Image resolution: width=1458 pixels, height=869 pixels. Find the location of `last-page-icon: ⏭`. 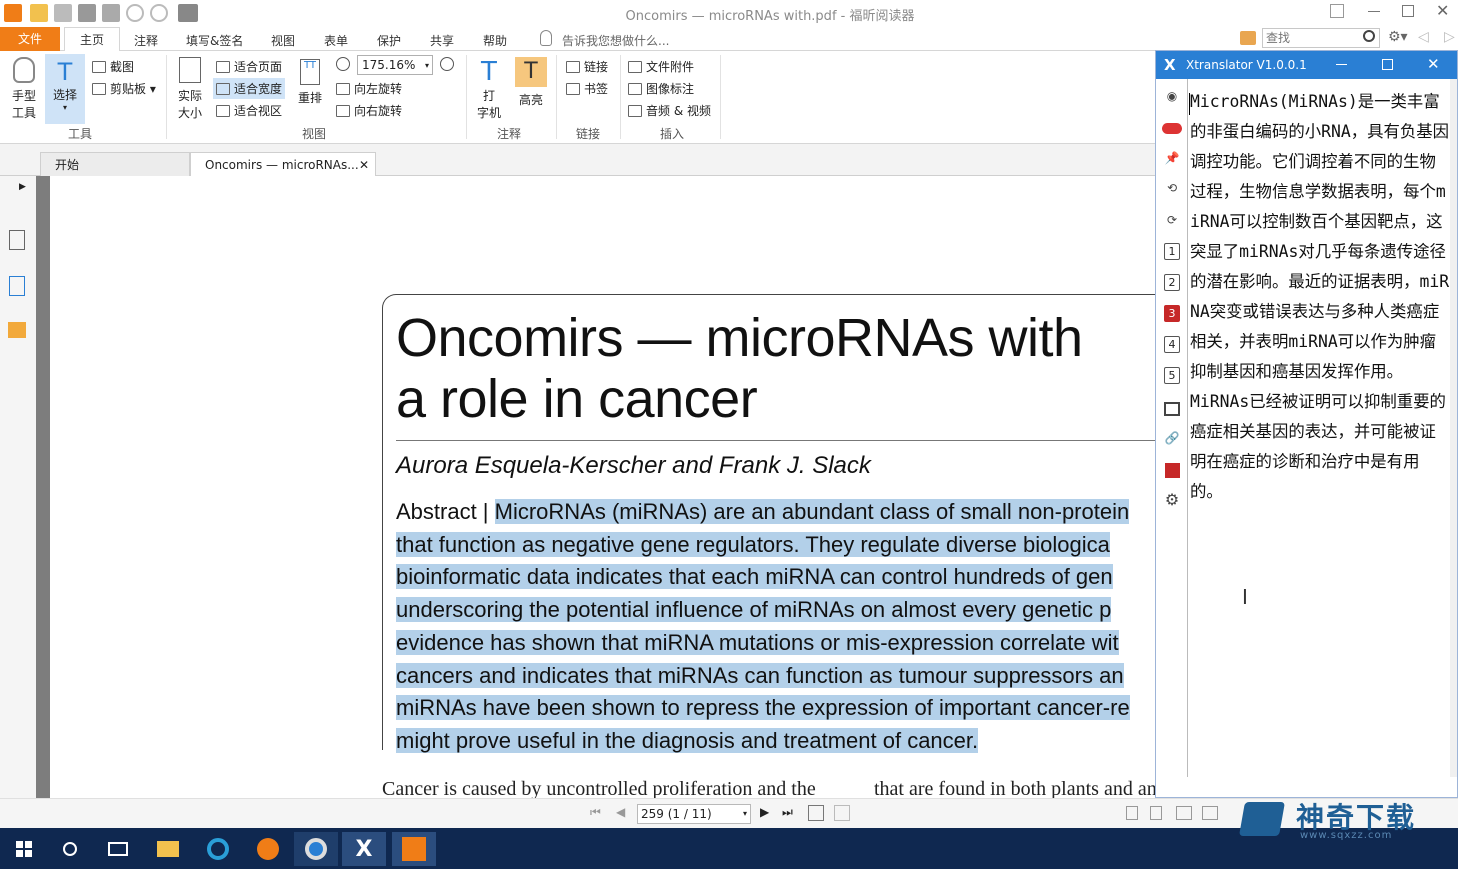

last-page-icon: ⏭ is located at coordinates (787, 812).